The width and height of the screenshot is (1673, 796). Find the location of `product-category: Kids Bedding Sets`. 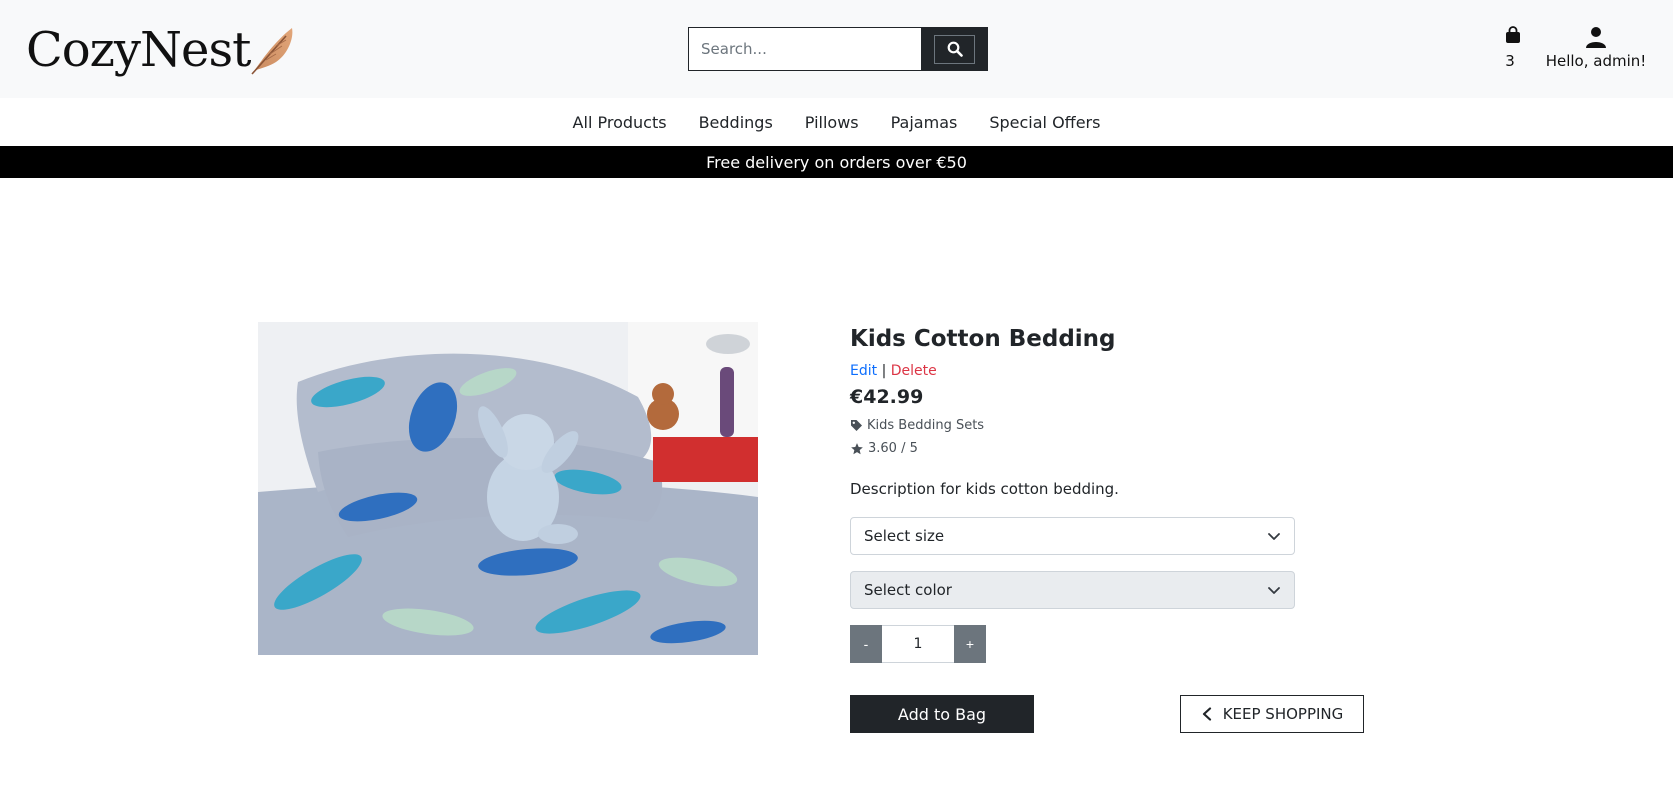

product-category: Kids Bedding Sets is located at coordinates (917, 425).